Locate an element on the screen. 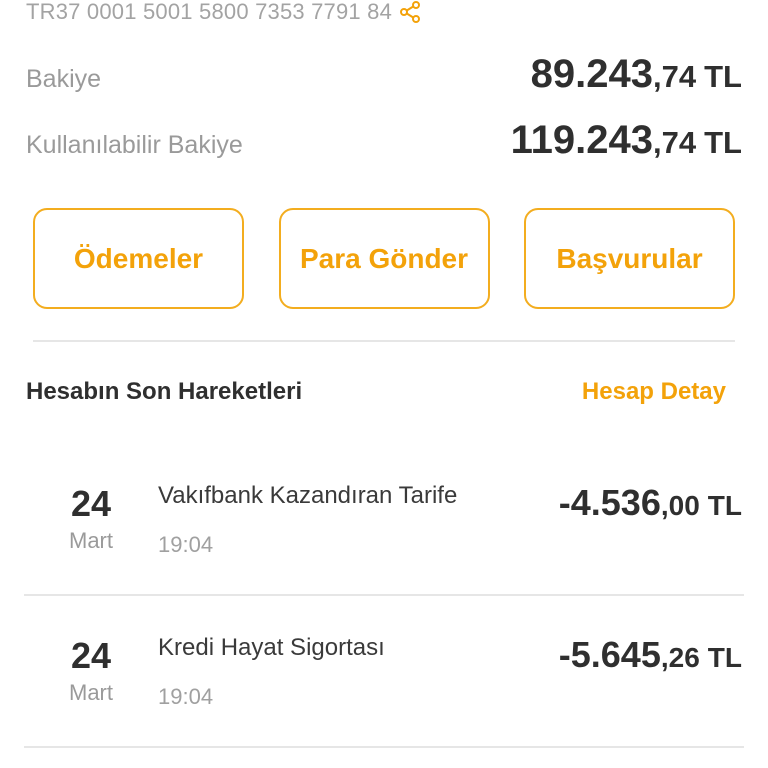 The height and width of the screenshot is (768, 768). balance-integer: 89.243 is located at coordinates (592, 74).